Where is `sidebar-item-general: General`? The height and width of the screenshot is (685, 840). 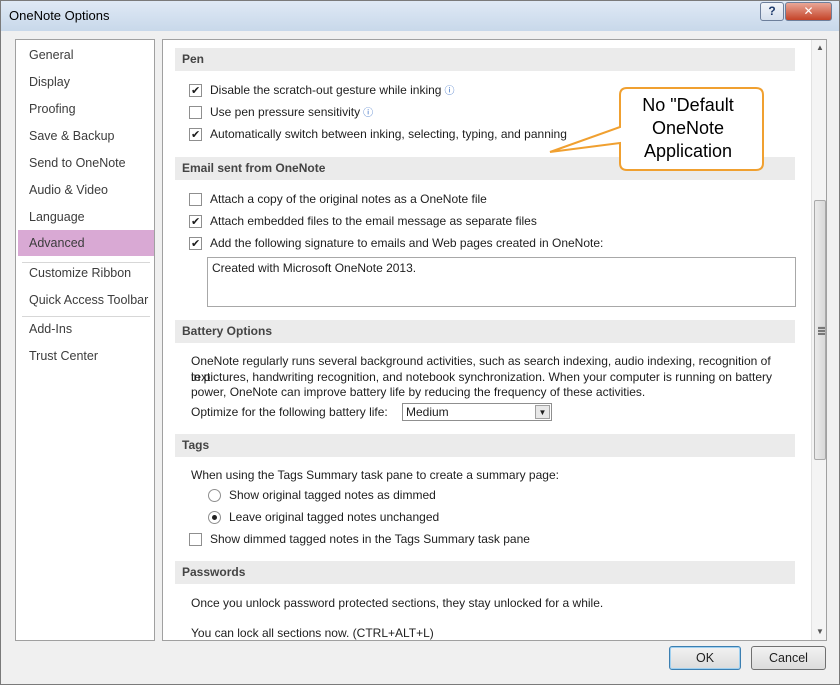
sidebar-item-general: General is located at coordinates (86, 55).